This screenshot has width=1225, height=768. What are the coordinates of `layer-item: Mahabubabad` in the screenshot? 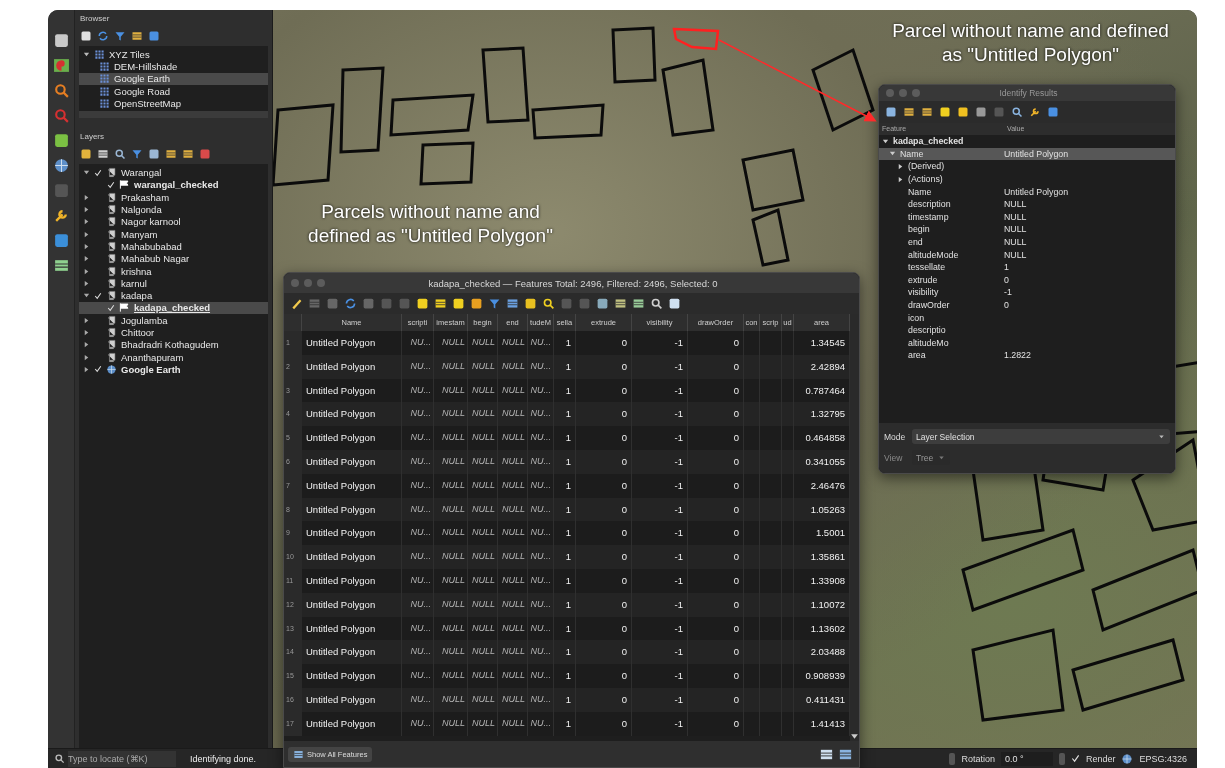 It's located at (173, 246).